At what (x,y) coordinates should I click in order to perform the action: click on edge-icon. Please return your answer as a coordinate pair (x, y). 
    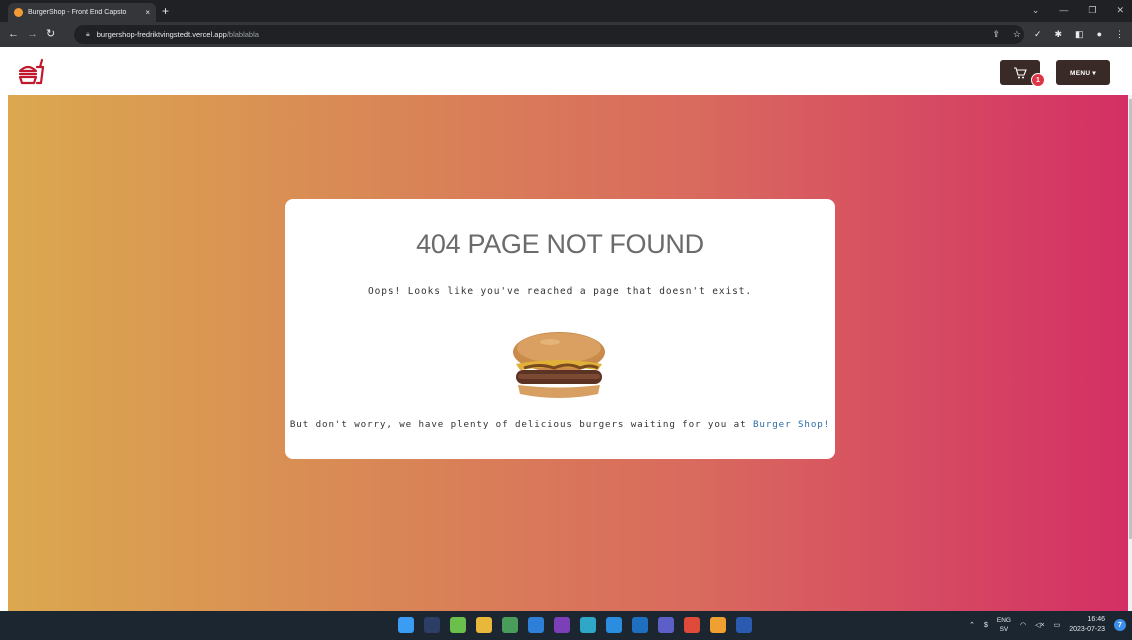
    Looking at the image, I should click on (588, 625).